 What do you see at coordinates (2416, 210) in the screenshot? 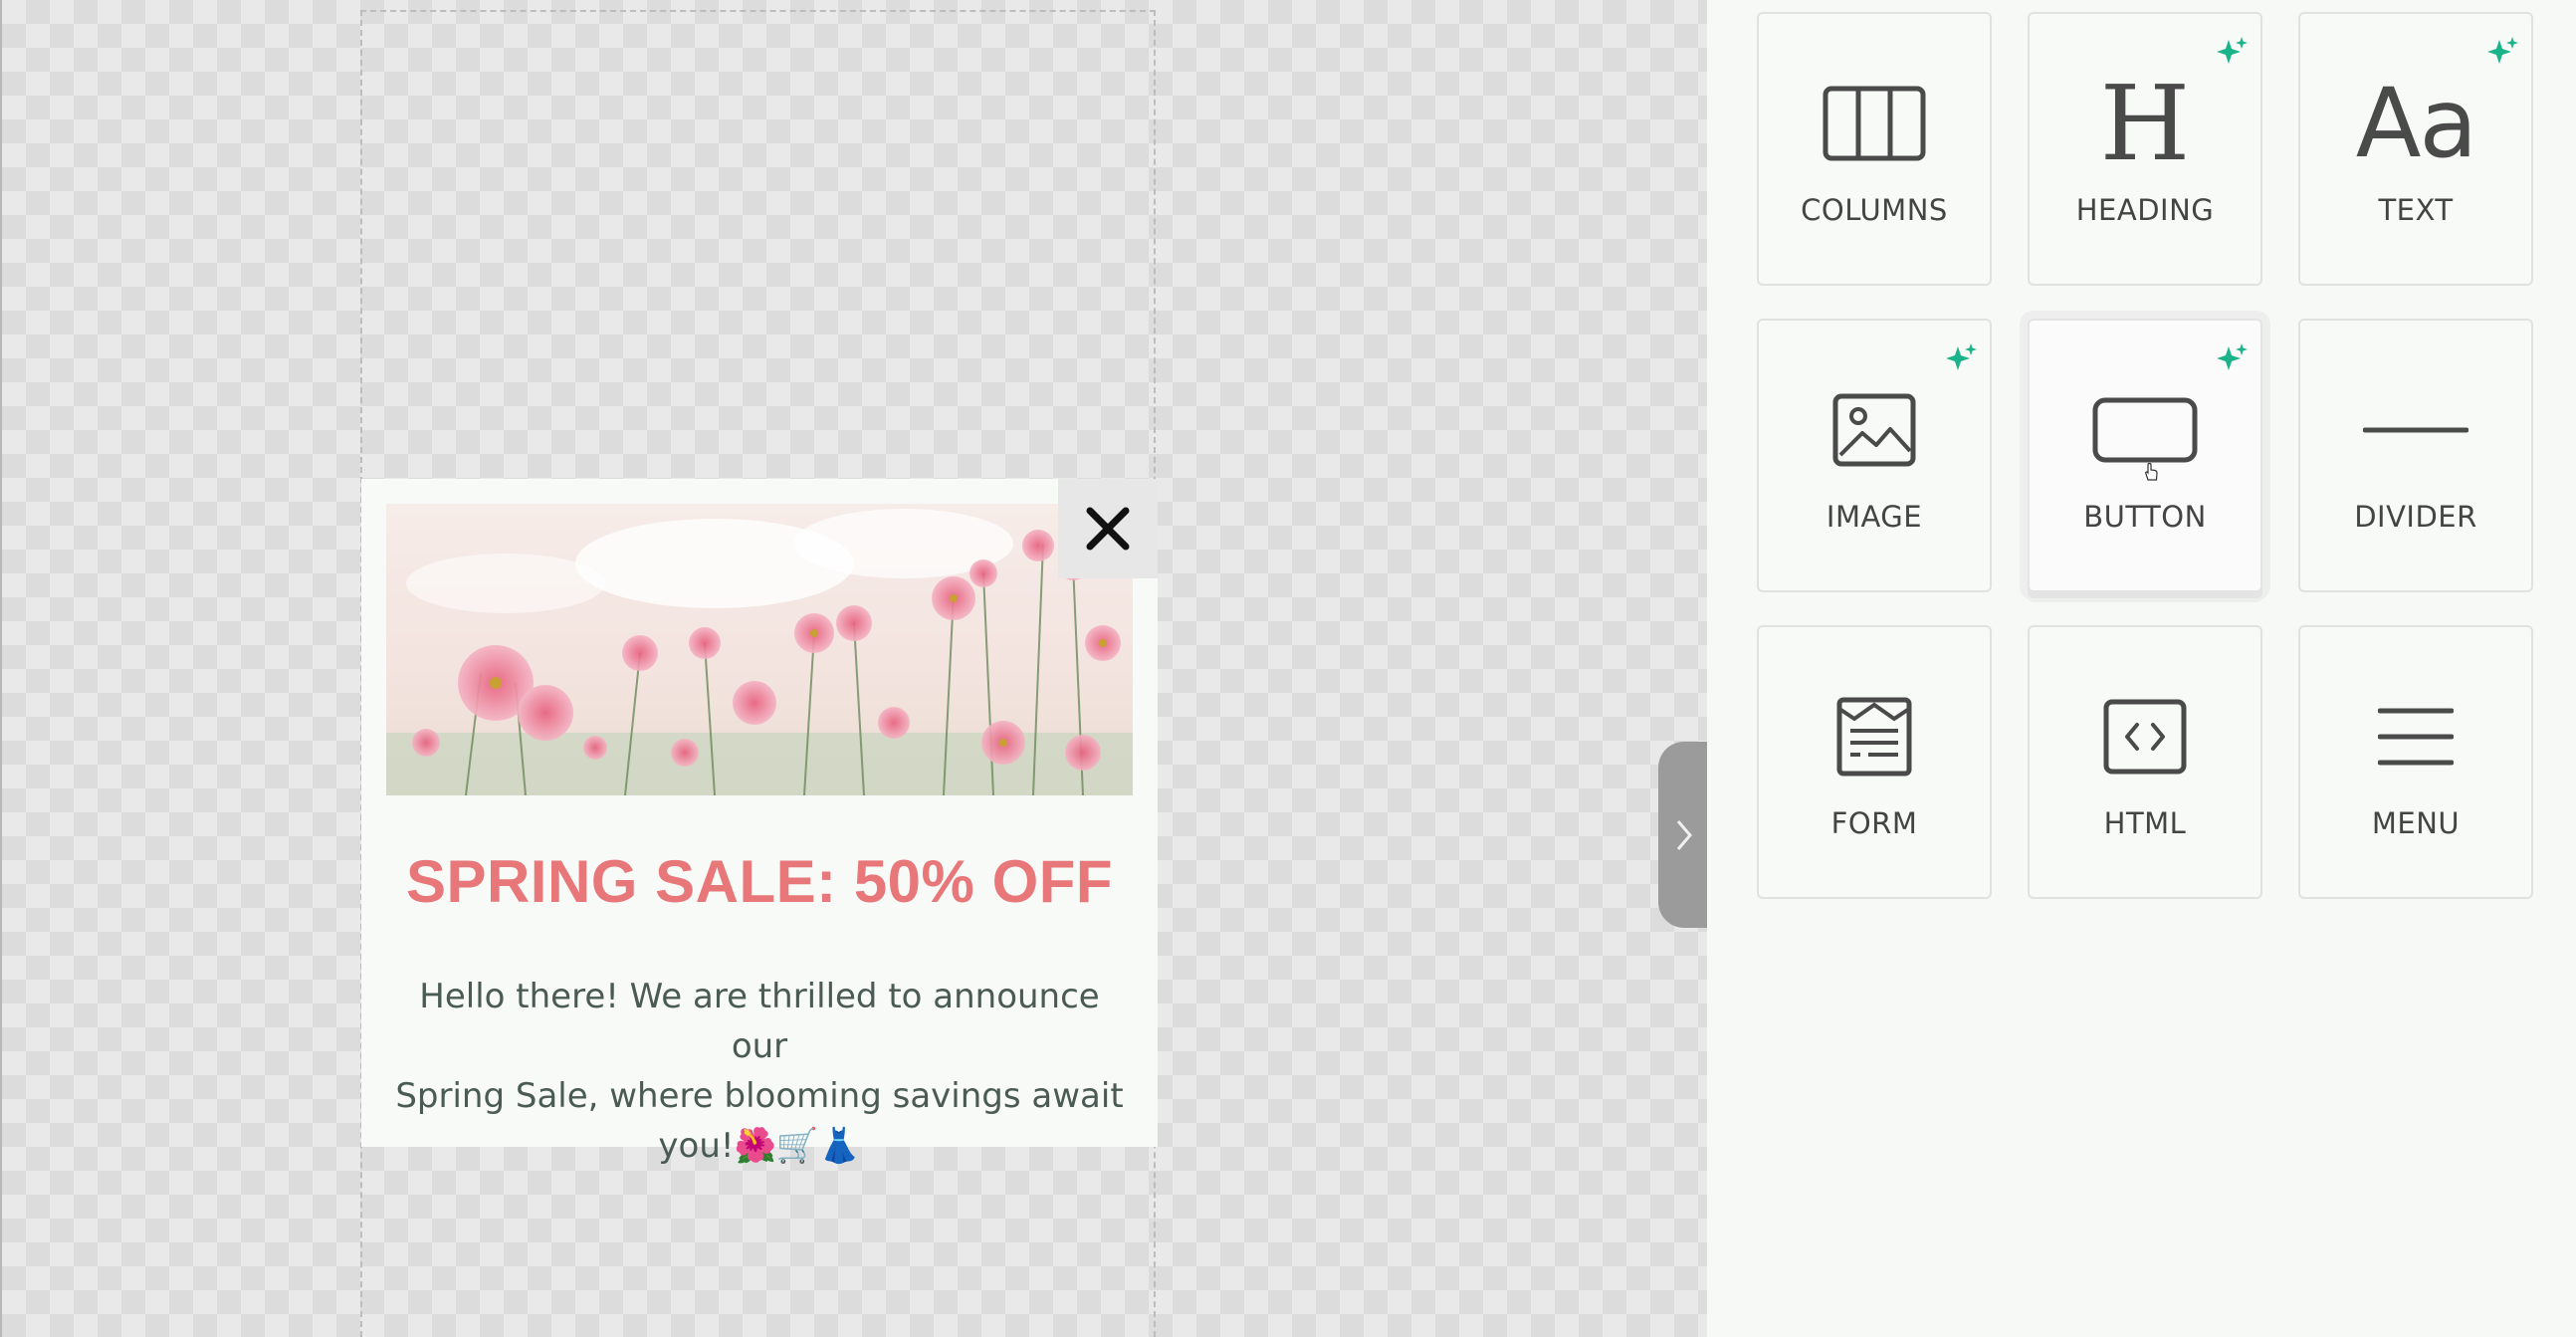
I see `block-label: TEXT` at bounding box center [2416, 210].